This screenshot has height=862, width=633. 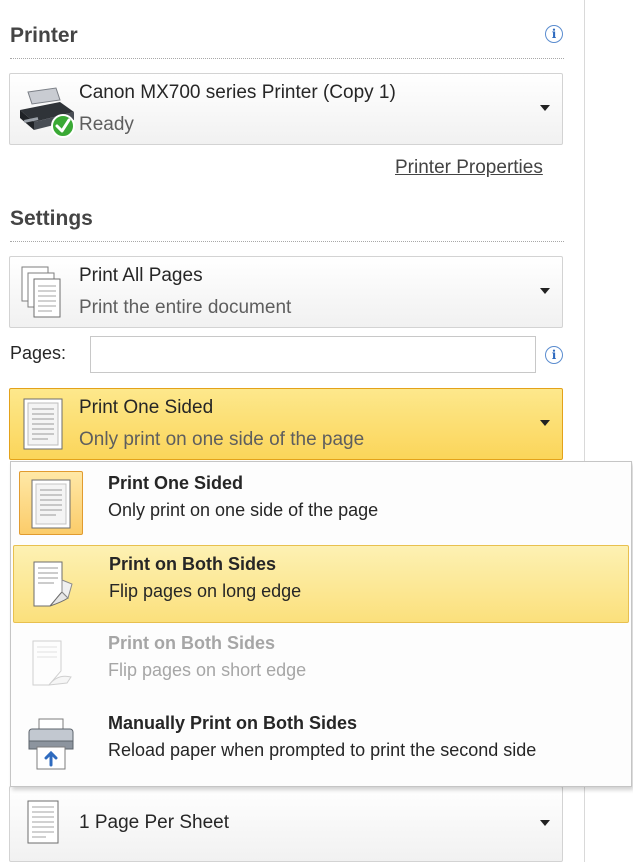 I want to click on sides-title: Print One Sided, so click(x=146, y=407).